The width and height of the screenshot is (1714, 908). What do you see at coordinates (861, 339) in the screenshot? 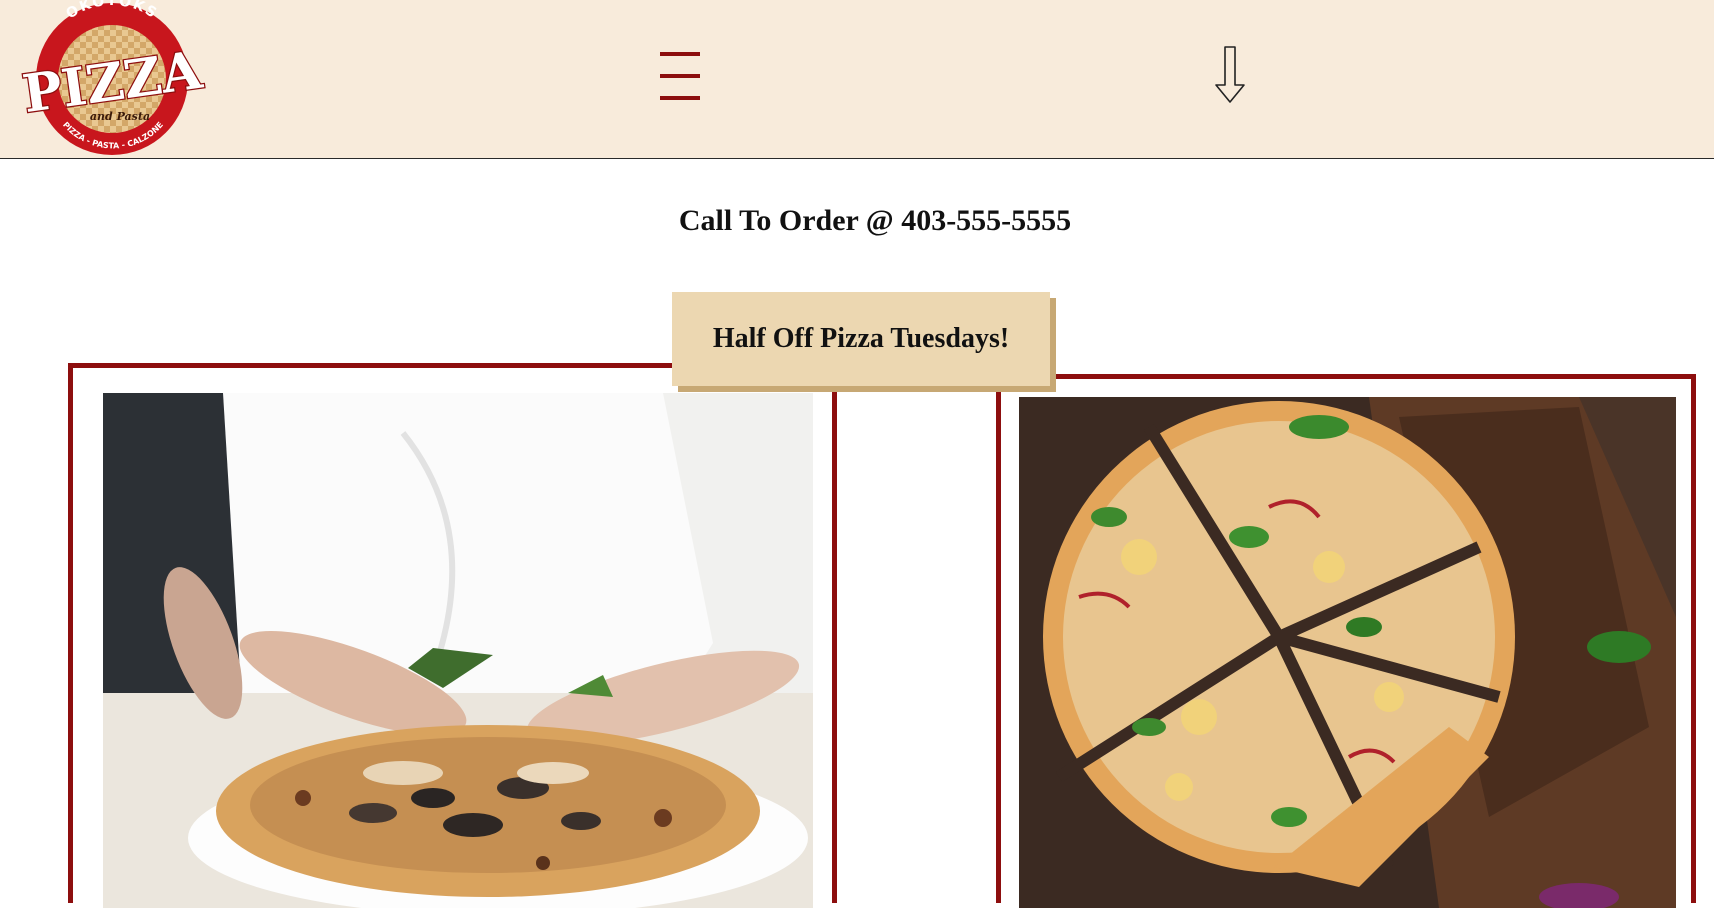
I see `promo-banner: Half Off Pizza Tuesdays!` at bounding box center [861, 339].